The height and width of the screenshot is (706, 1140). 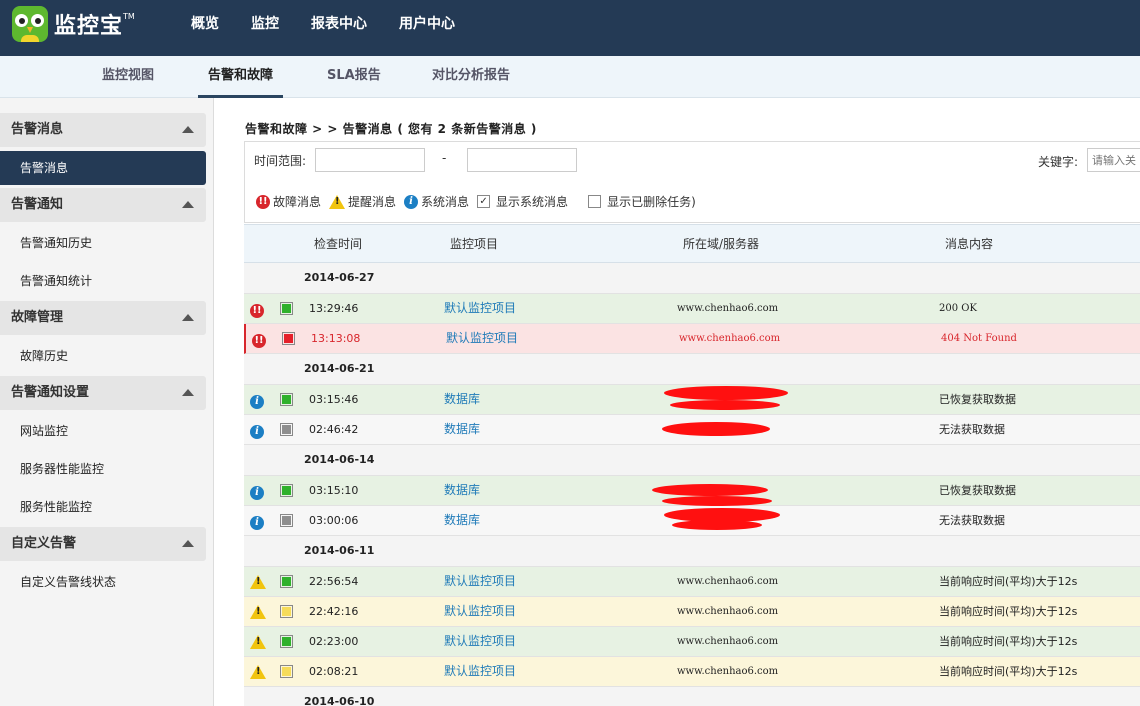 I want to click on tab-alerts-faults: 告警和故障, so click(x=241, y=77).